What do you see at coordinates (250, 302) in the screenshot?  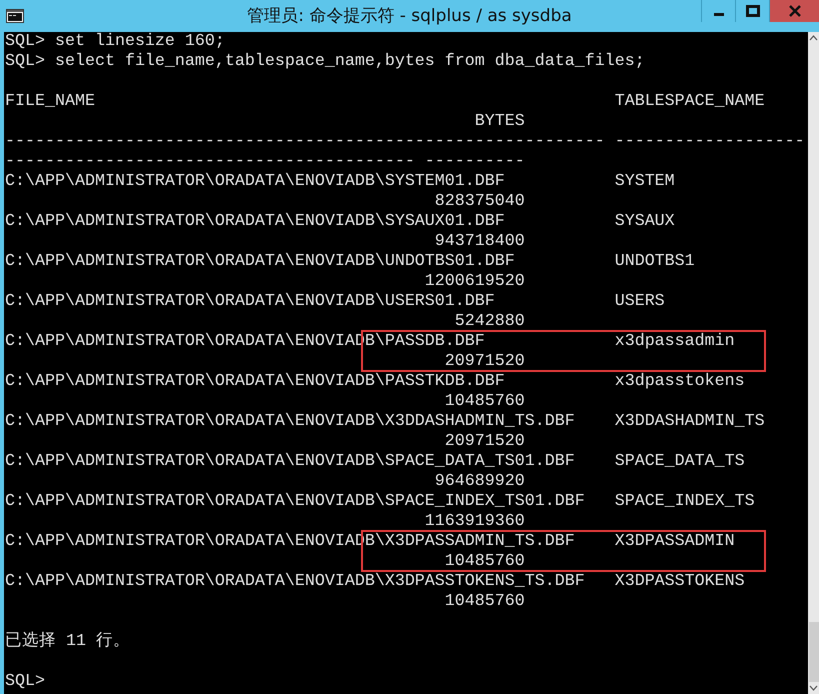 I see `table-cell-text: C:\APP\ADMINISTRATOR\ORADATA\ENOVIADB\USERS01.DBF` at bounding box center [250, 302].